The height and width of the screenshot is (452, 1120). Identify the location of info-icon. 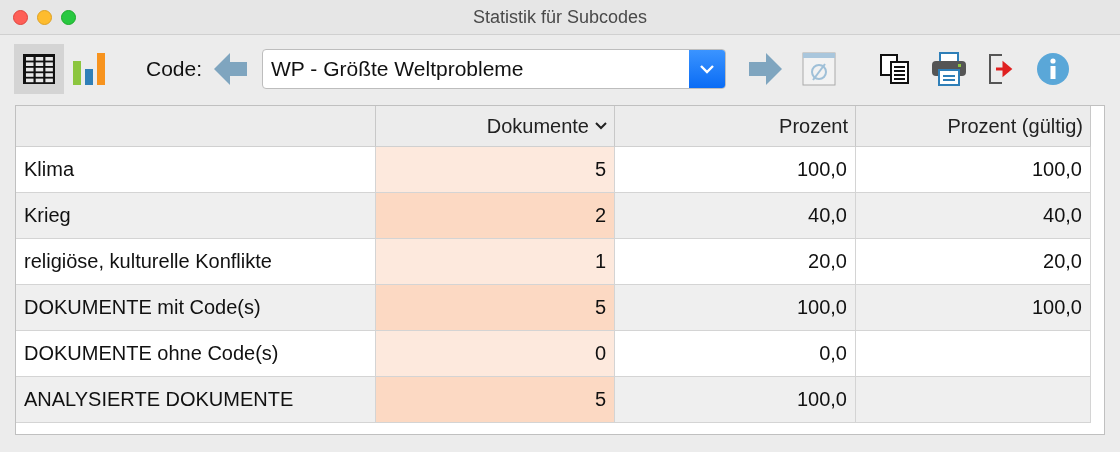
(1053, 69).